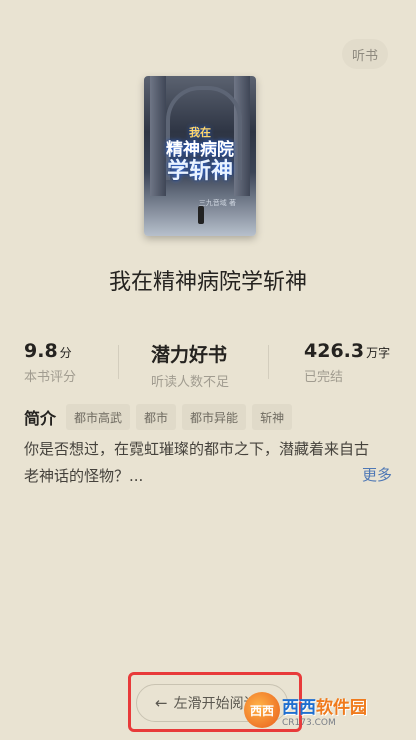 Image resolution: width=416 pixels, height=740 pixels. Describe the element at coordinates (156, 417) in the screenshot. I see `tag-chip: 都市` at that location.